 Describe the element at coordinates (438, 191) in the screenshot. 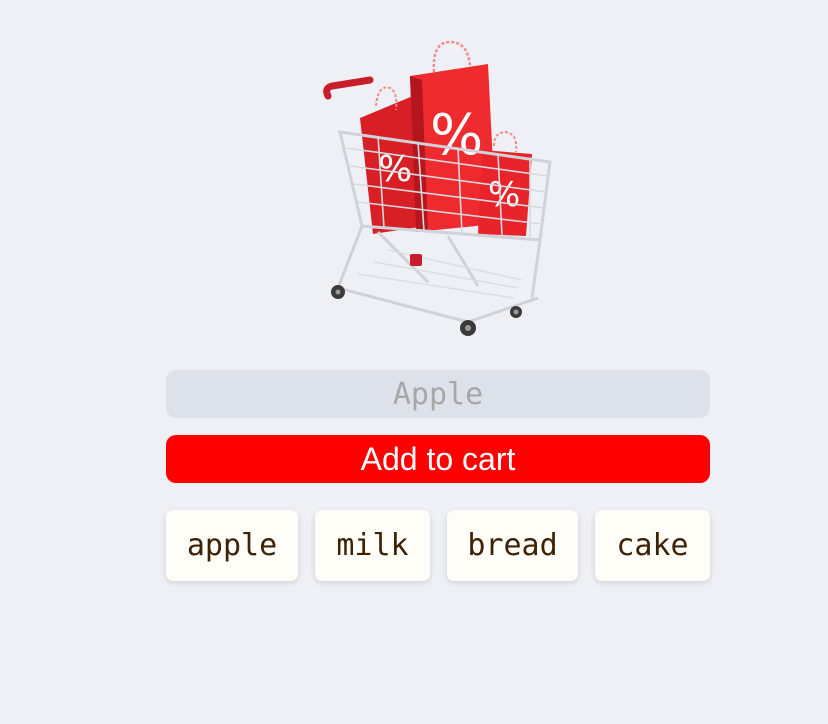

I see `shopping-cart-icon: % % %` at that location.